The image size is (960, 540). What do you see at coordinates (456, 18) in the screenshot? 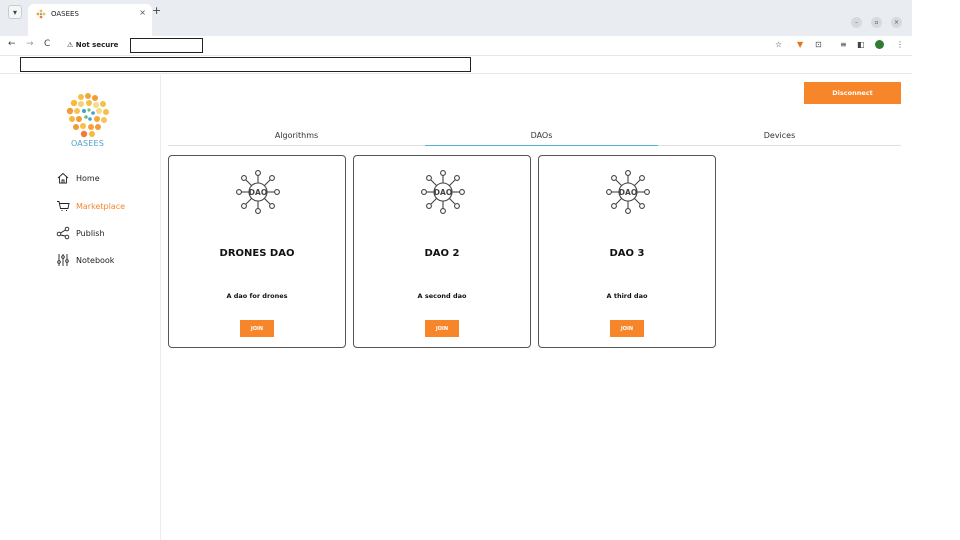
I see `browser-tabstrip: ▾ OASEES × + – ▫ ×` at bounding box center [456, 18].